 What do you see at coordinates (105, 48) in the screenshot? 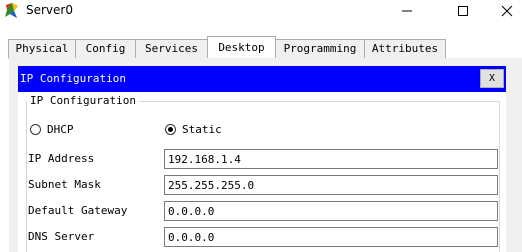
I see `tab-config: Config` at bounding box center [105, 48].